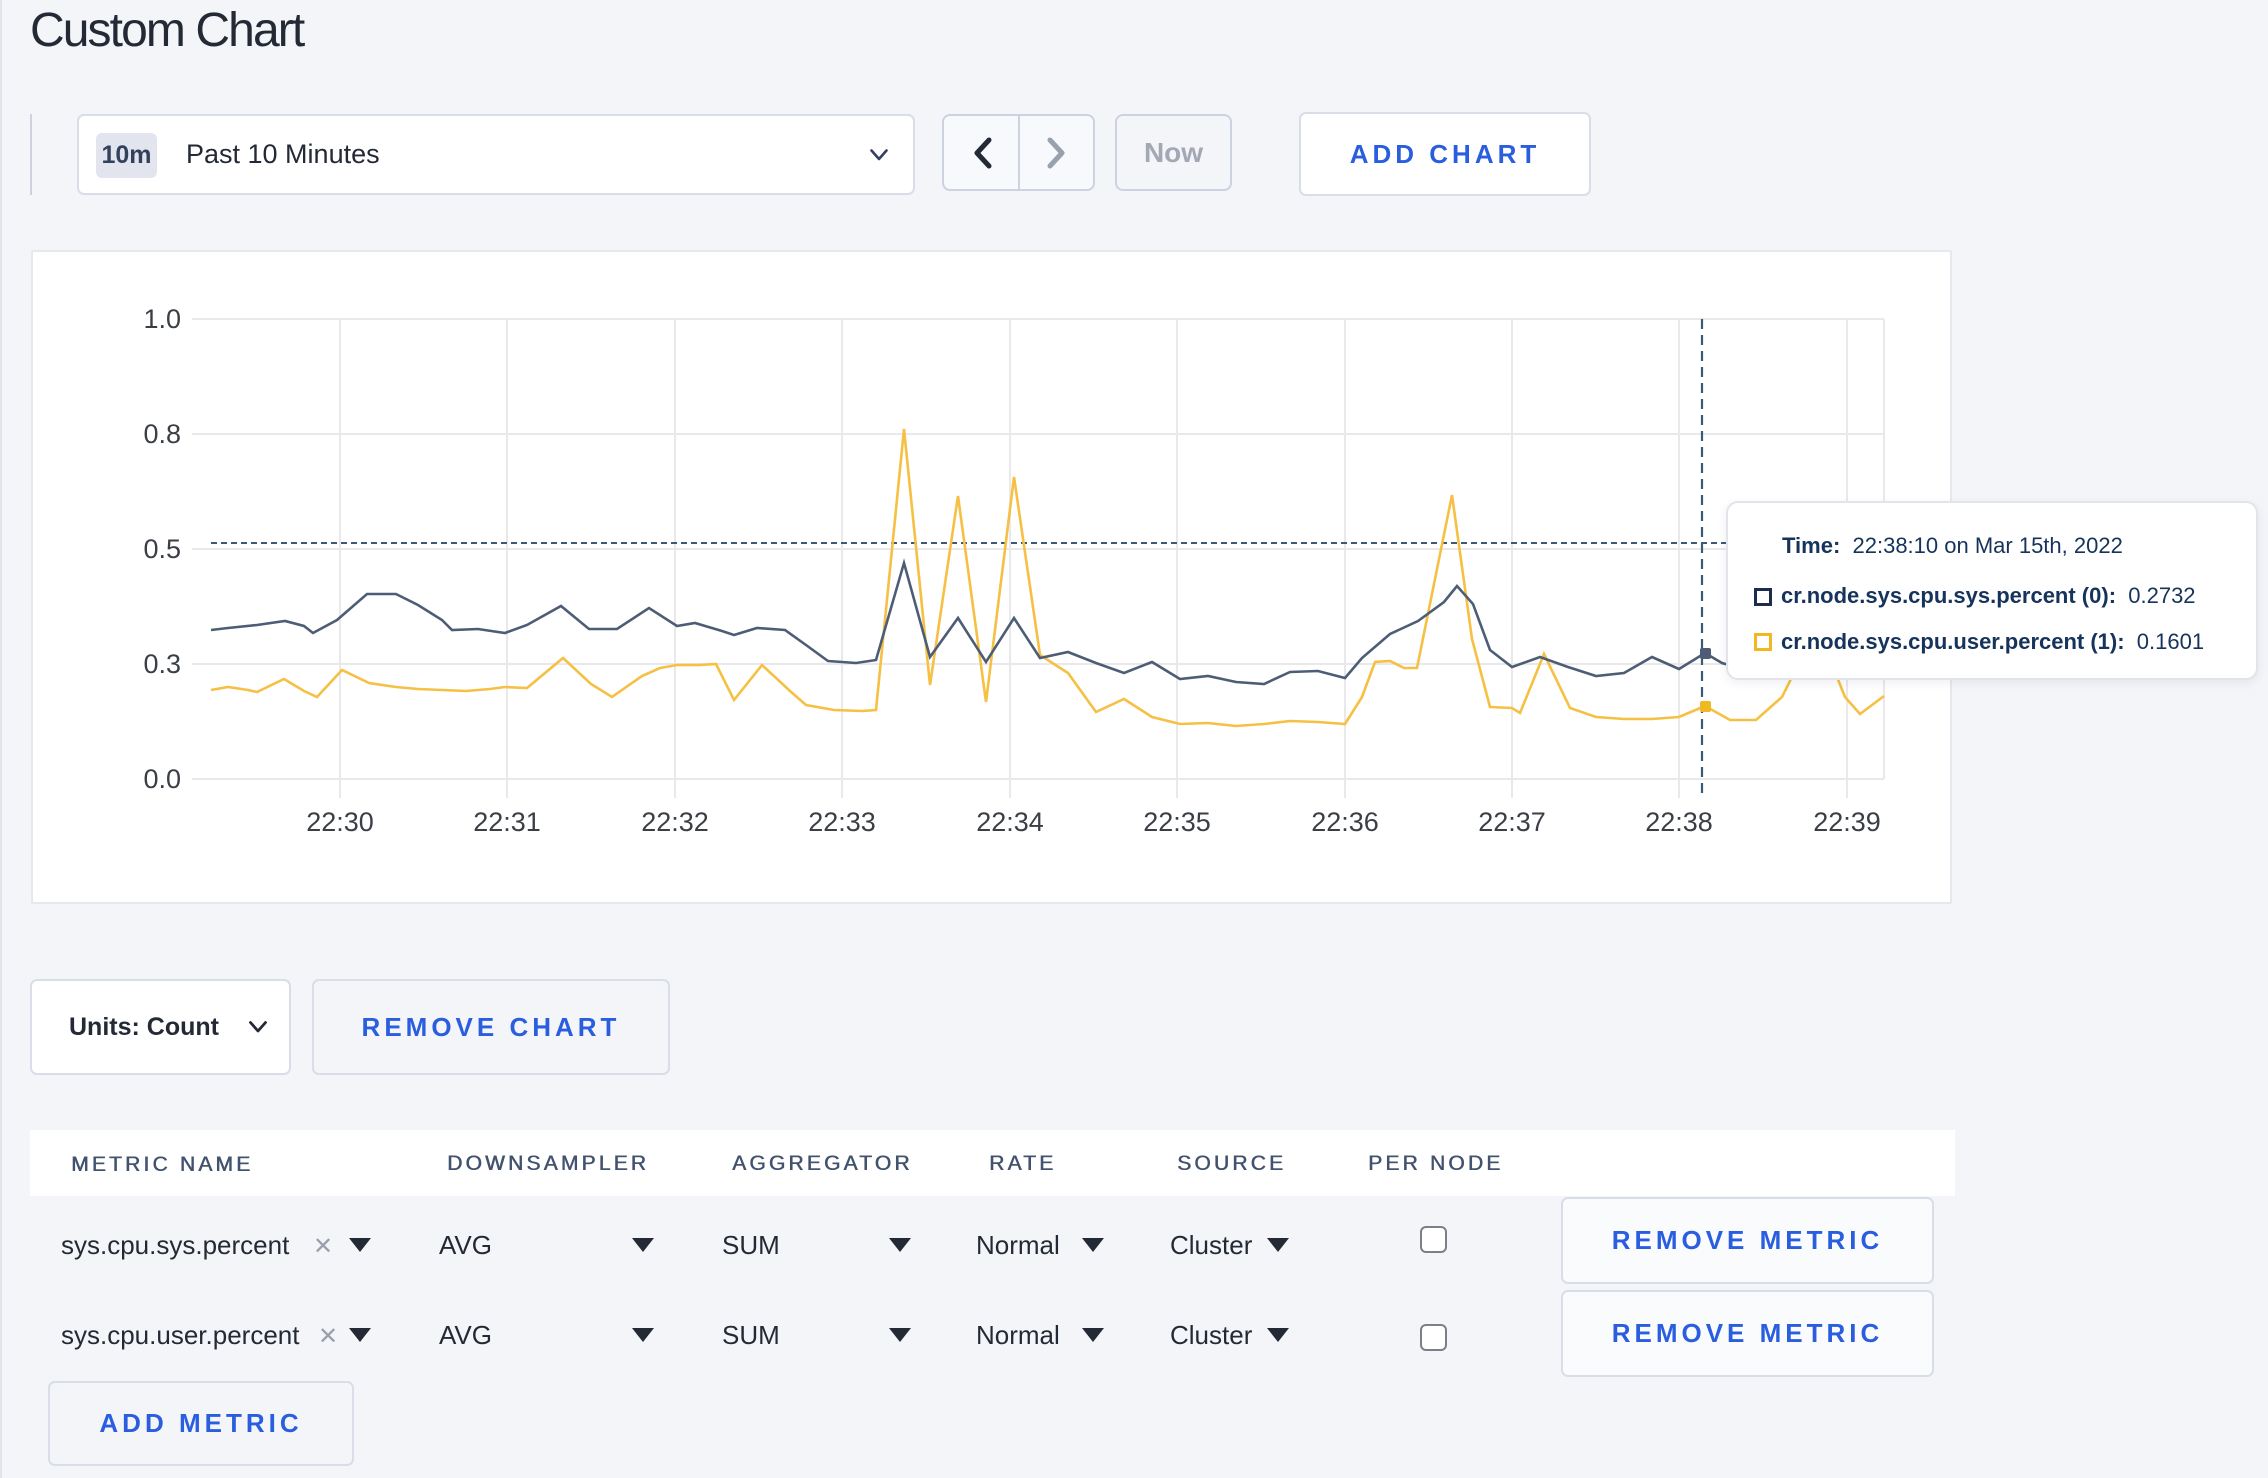  What do you see at coordinates (1847, 822) in the screenshot?
I see `svg-text: 22:39` at bounding box center [1847, 822].